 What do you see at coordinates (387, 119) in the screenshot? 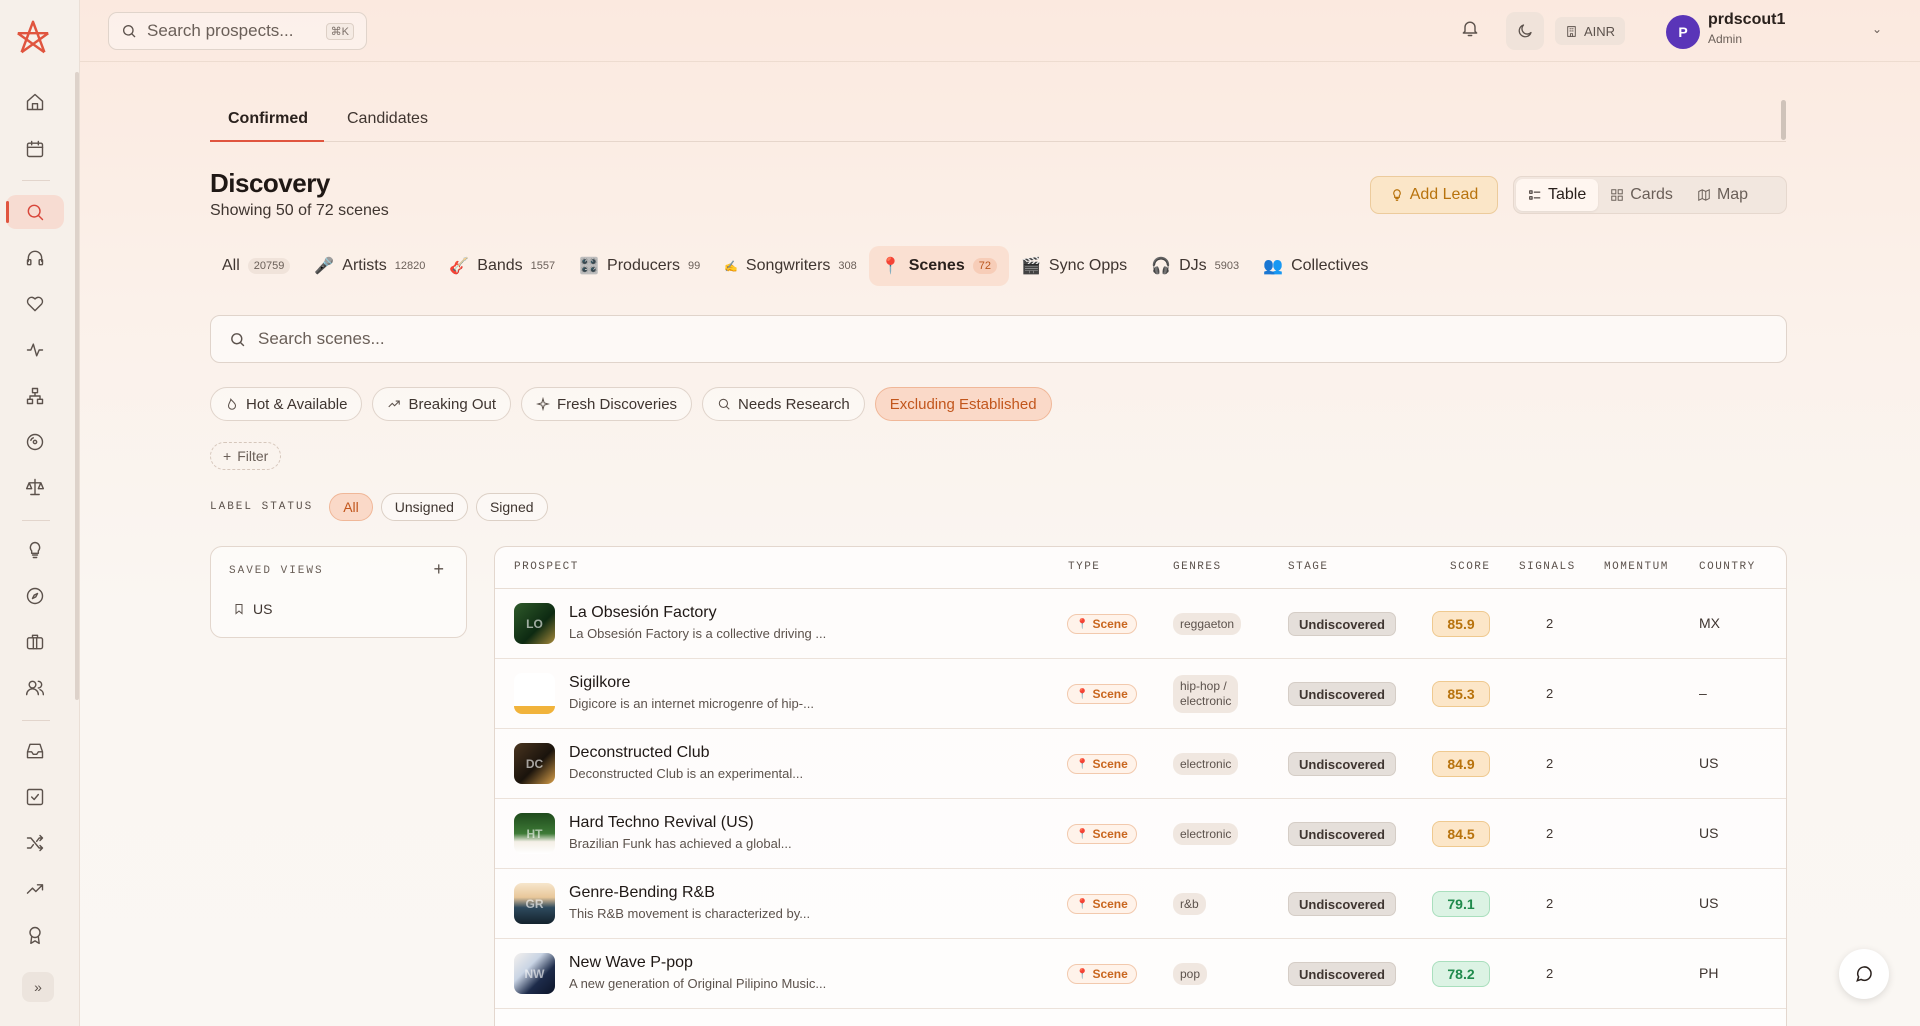
I see `tab-candidates: Candidates` at bounding box center [387, 119].